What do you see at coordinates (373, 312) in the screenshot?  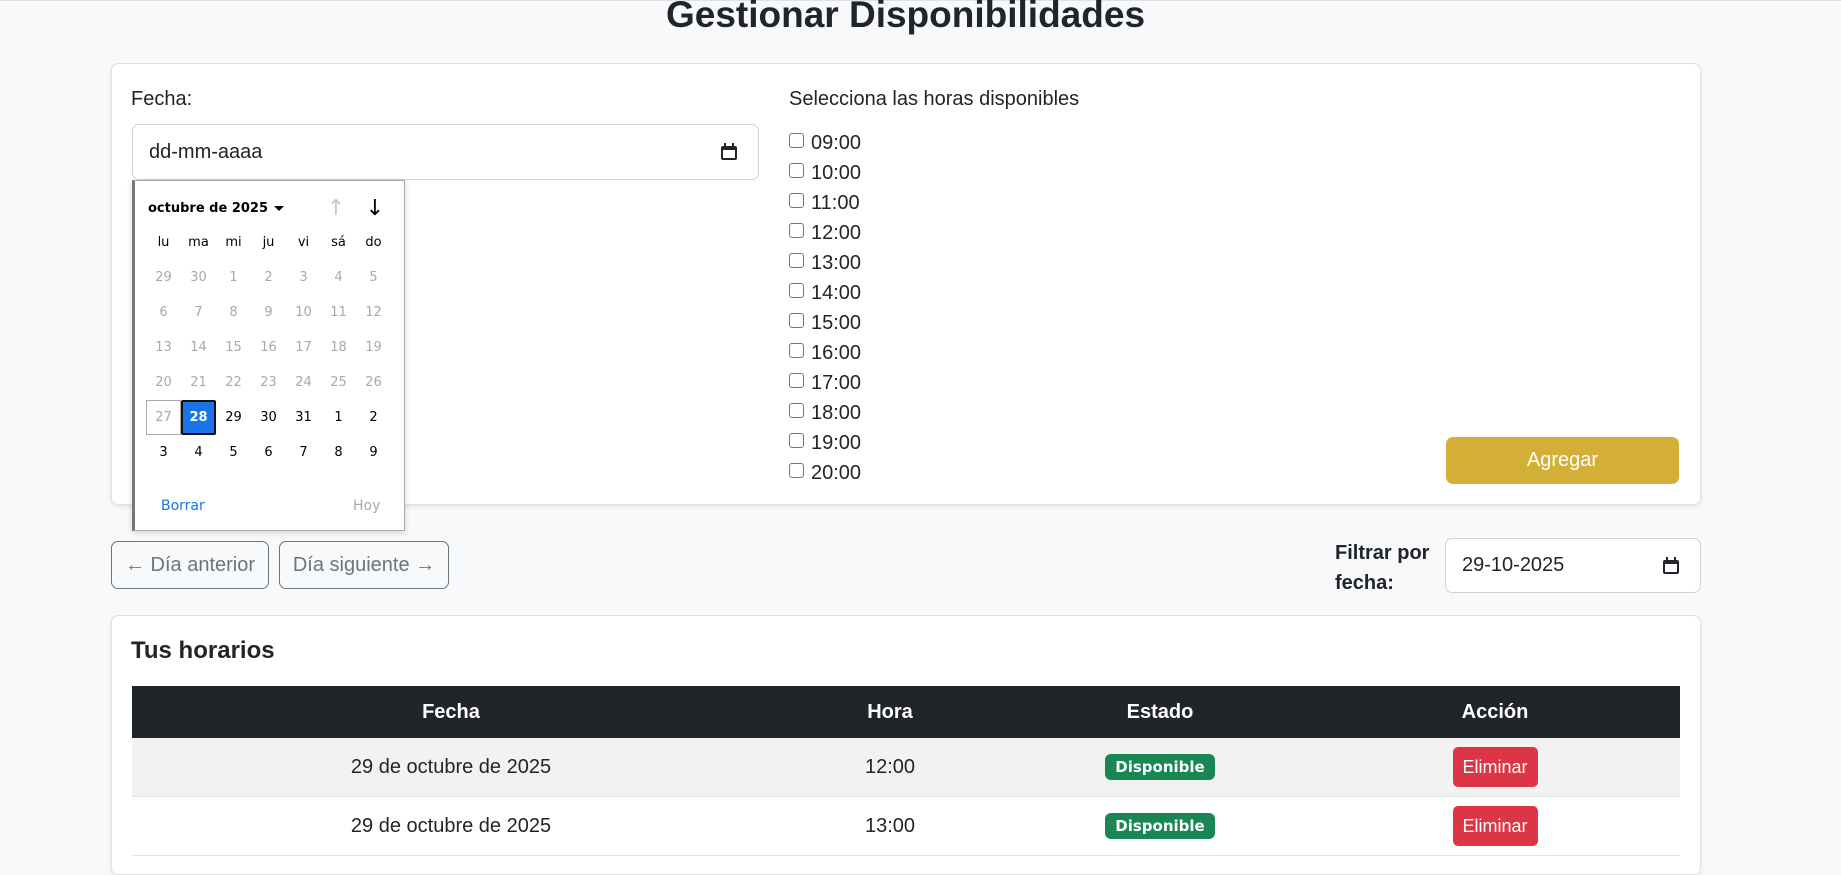 I see `calendar-day: 12` at bounding box center [373, 312].